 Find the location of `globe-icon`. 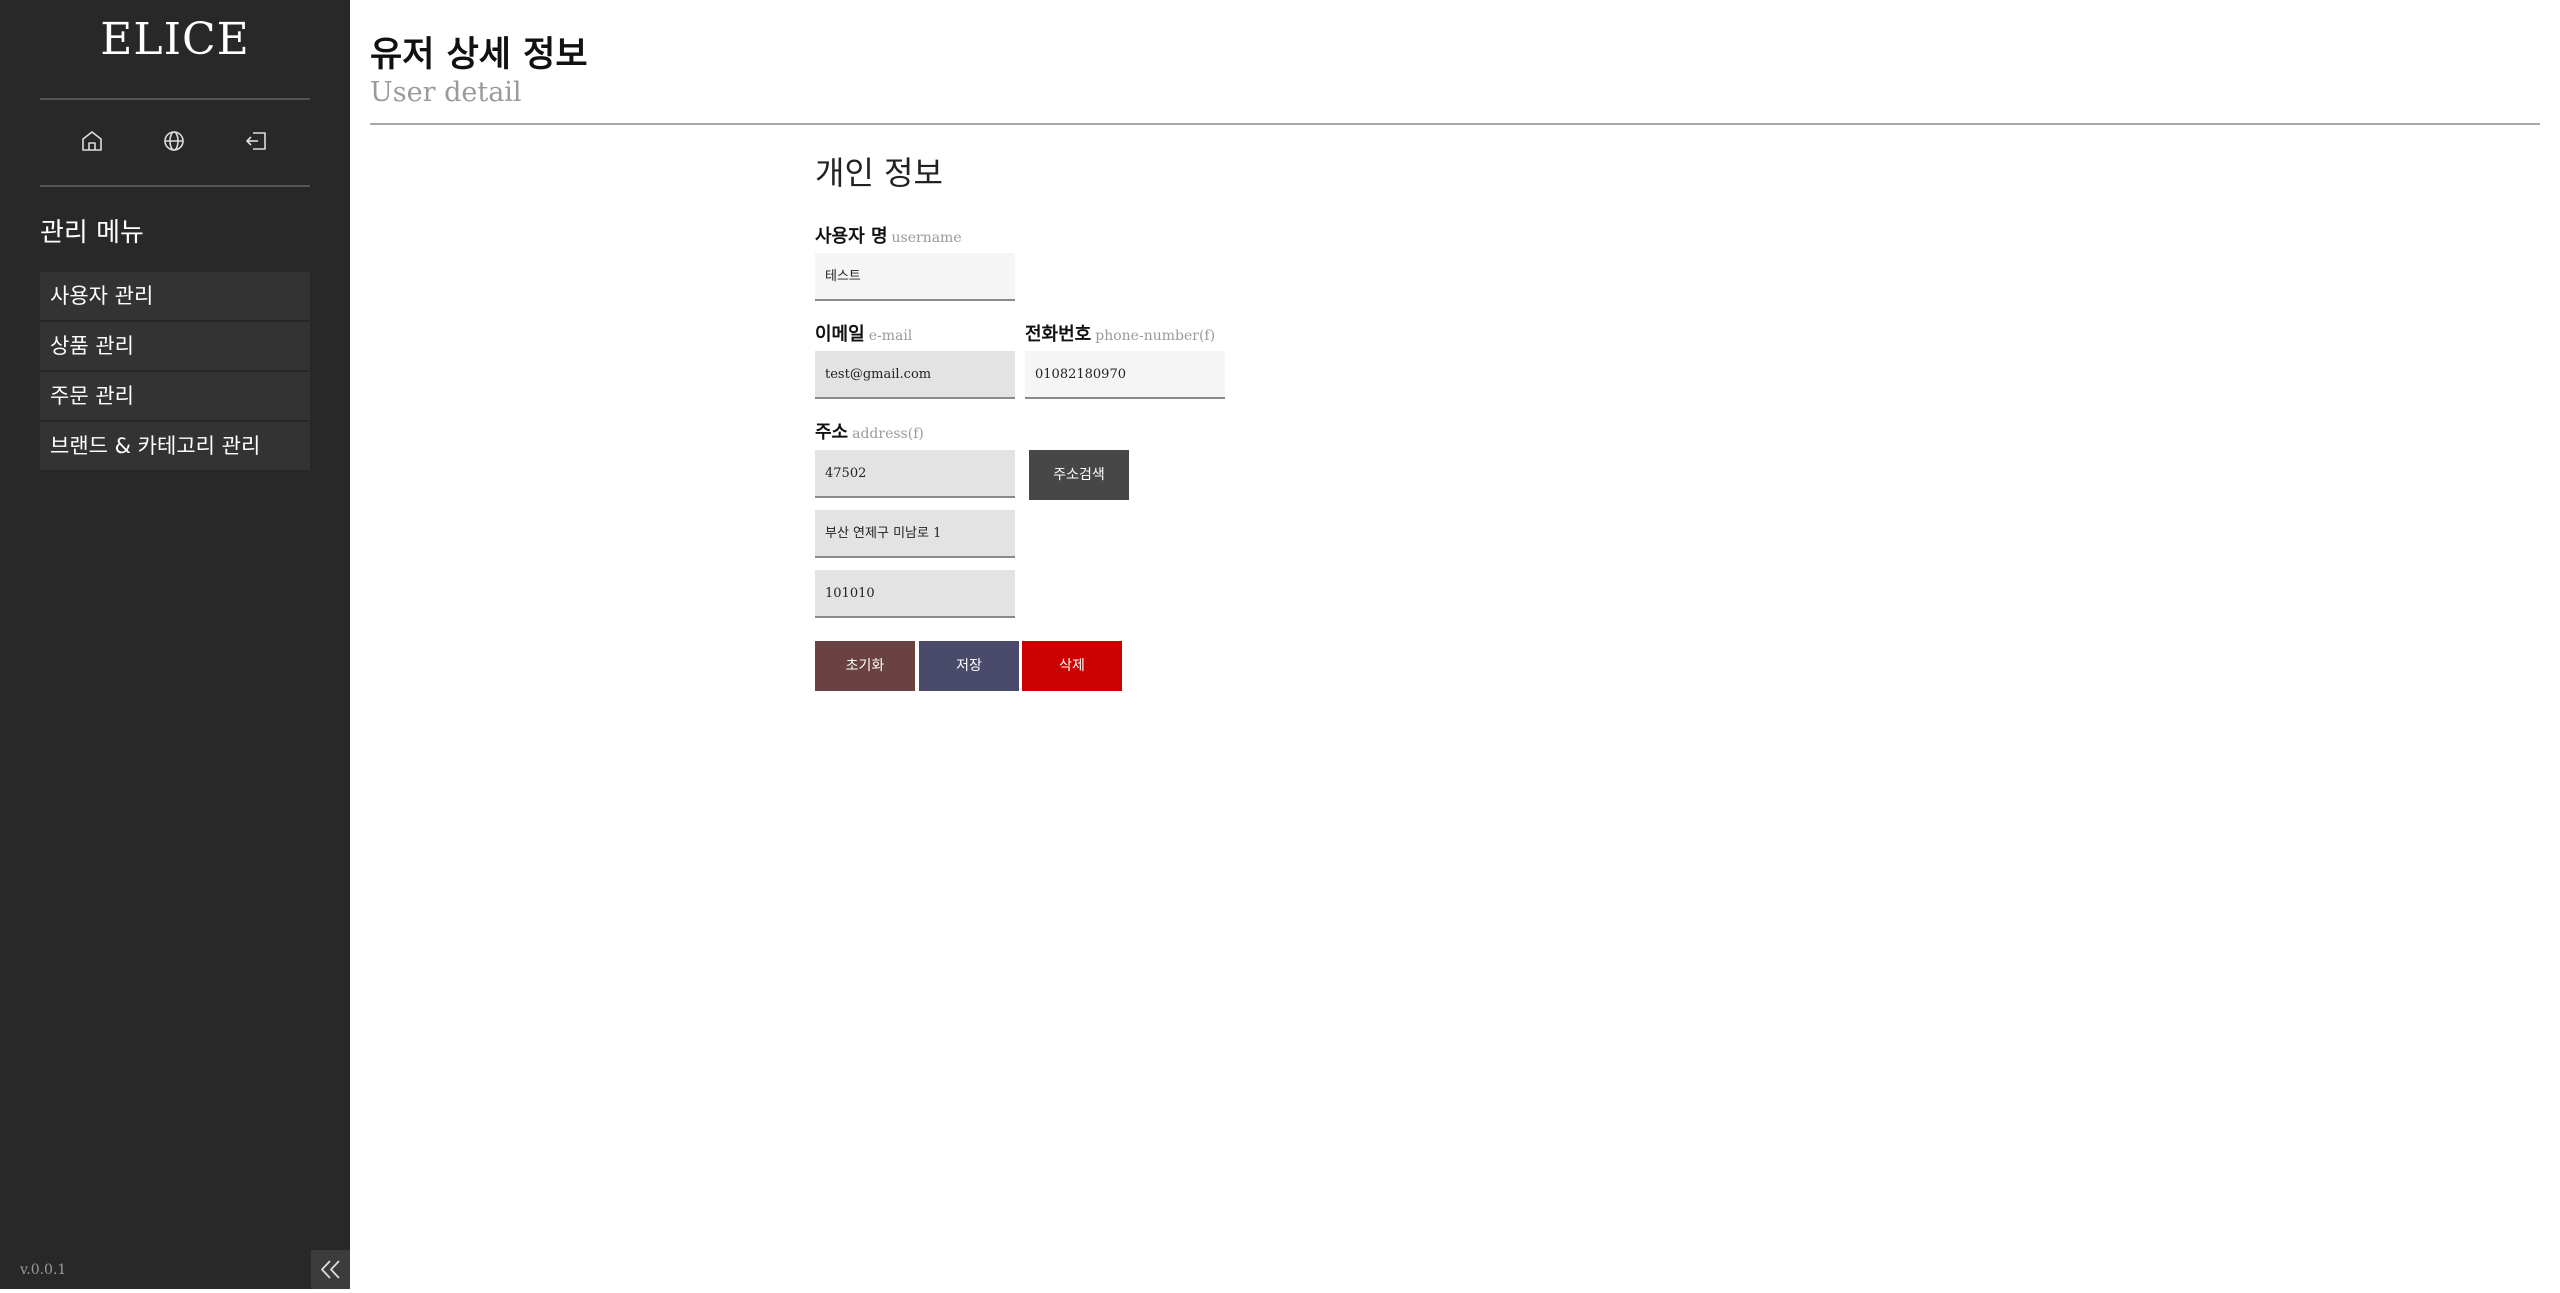

globe-icon is located at coordinates (174, 141).